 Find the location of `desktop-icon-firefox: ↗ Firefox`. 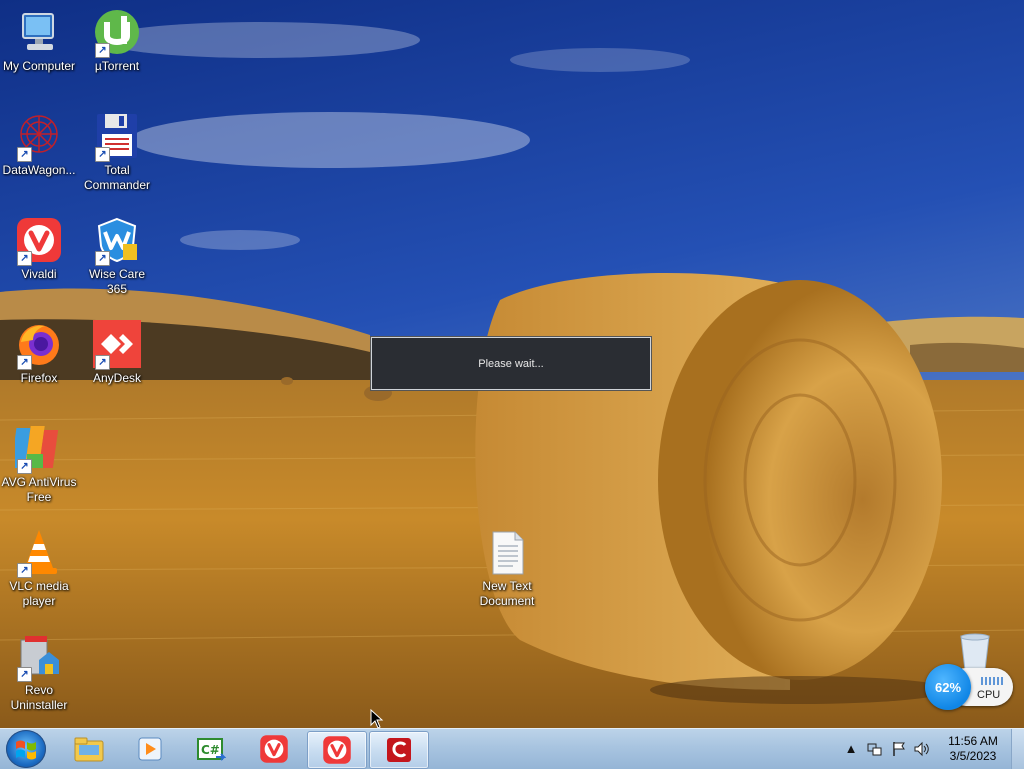

desktop-icon-firefox: ↗ Firefox is located at coordinates (39, 353).